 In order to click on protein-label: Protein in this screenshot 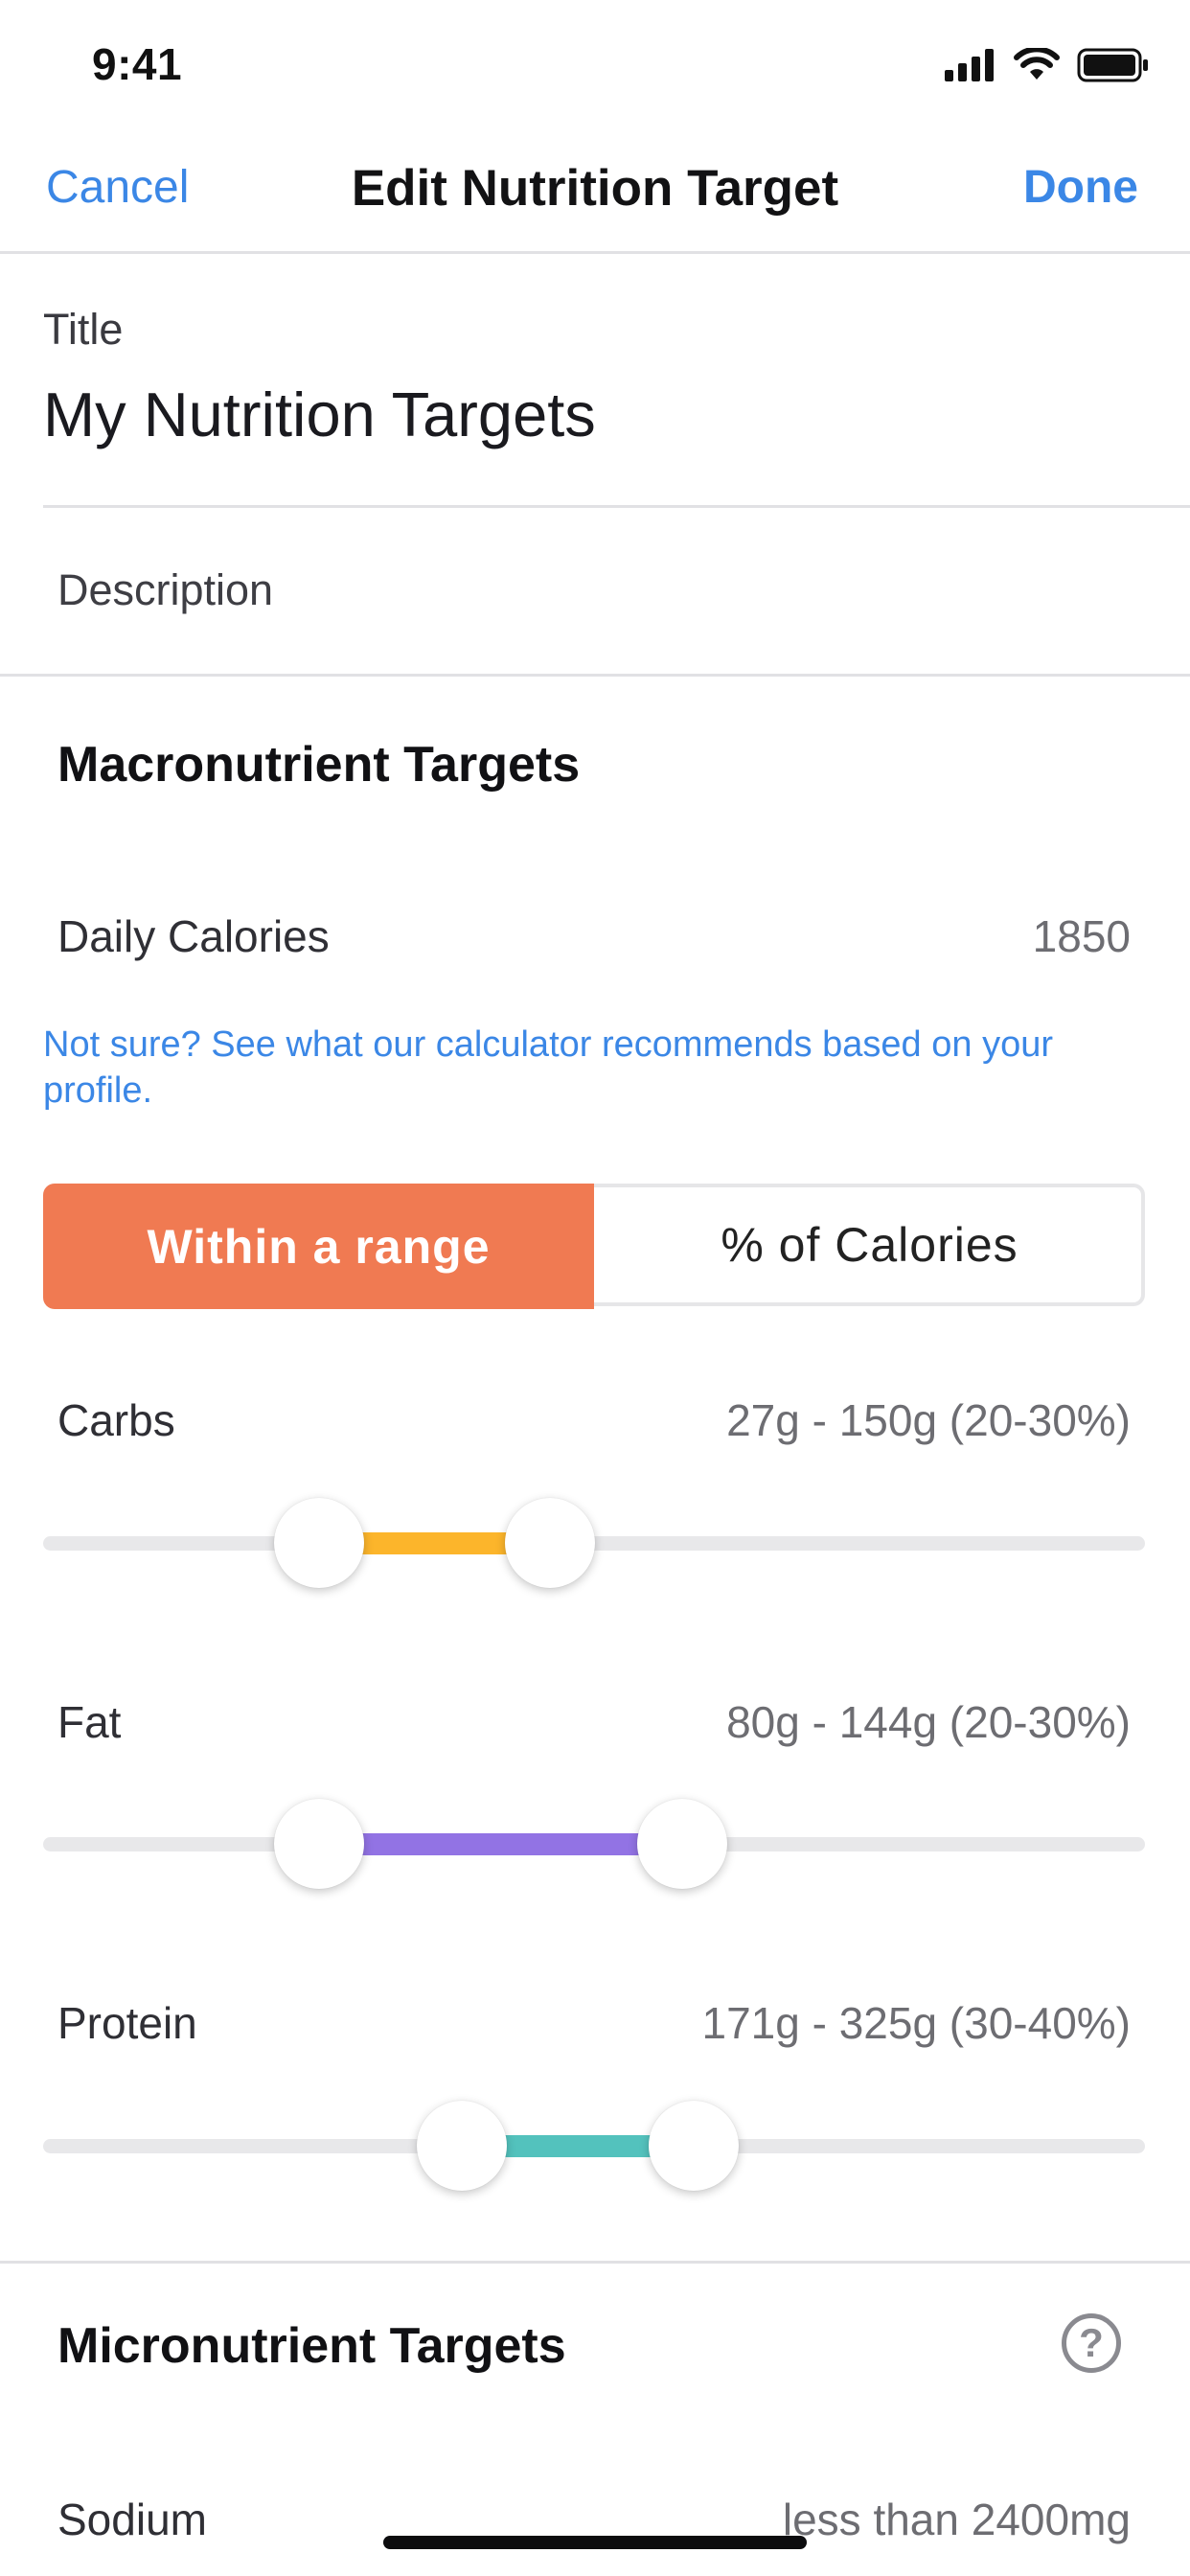, I will do `click(127, 2023)`.